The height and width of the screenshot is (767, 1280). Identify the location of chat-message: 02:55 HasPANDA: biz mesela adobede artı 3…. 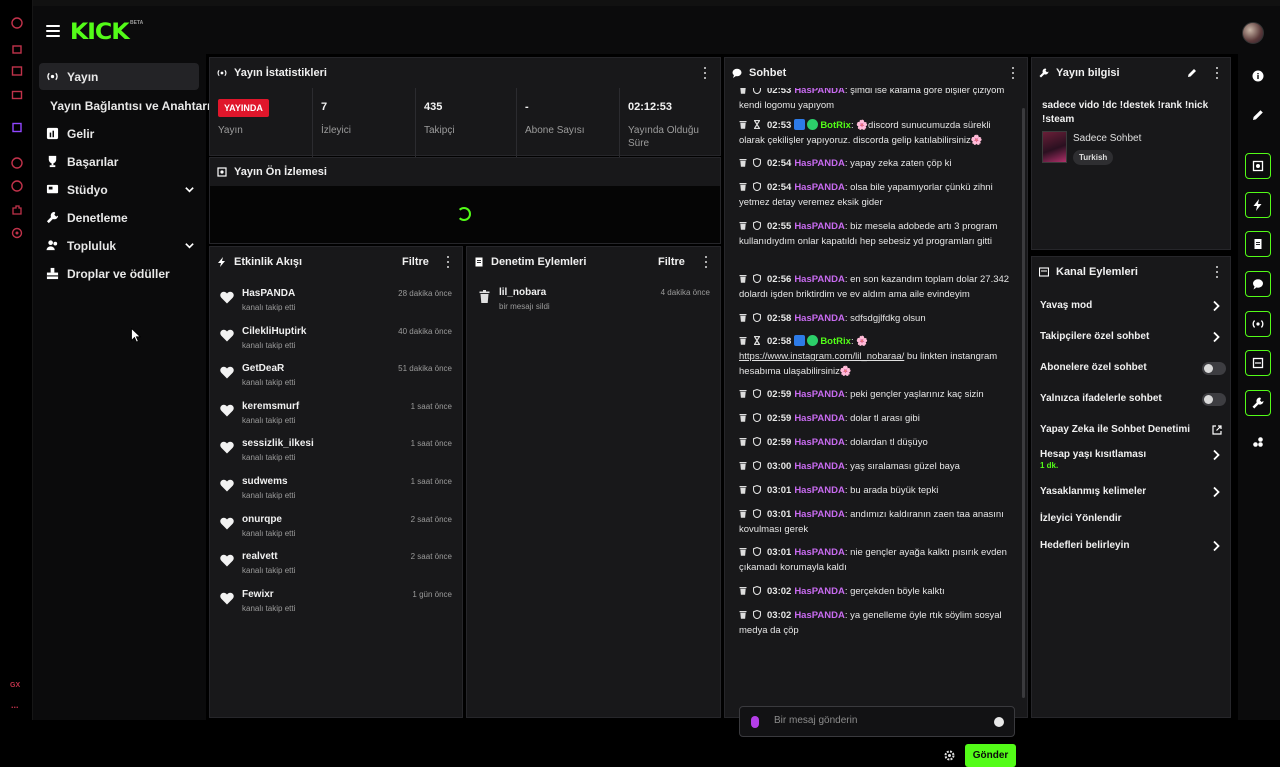
(879, 234).